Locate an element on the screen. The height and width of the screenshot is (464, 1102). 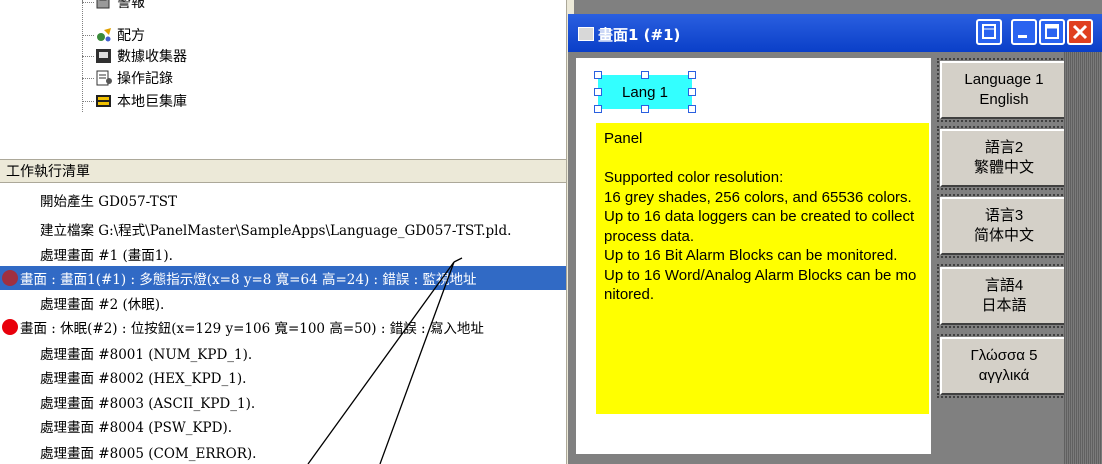
language-button-3: 语言3 简体中文 is located at coordinates (1004, 226).